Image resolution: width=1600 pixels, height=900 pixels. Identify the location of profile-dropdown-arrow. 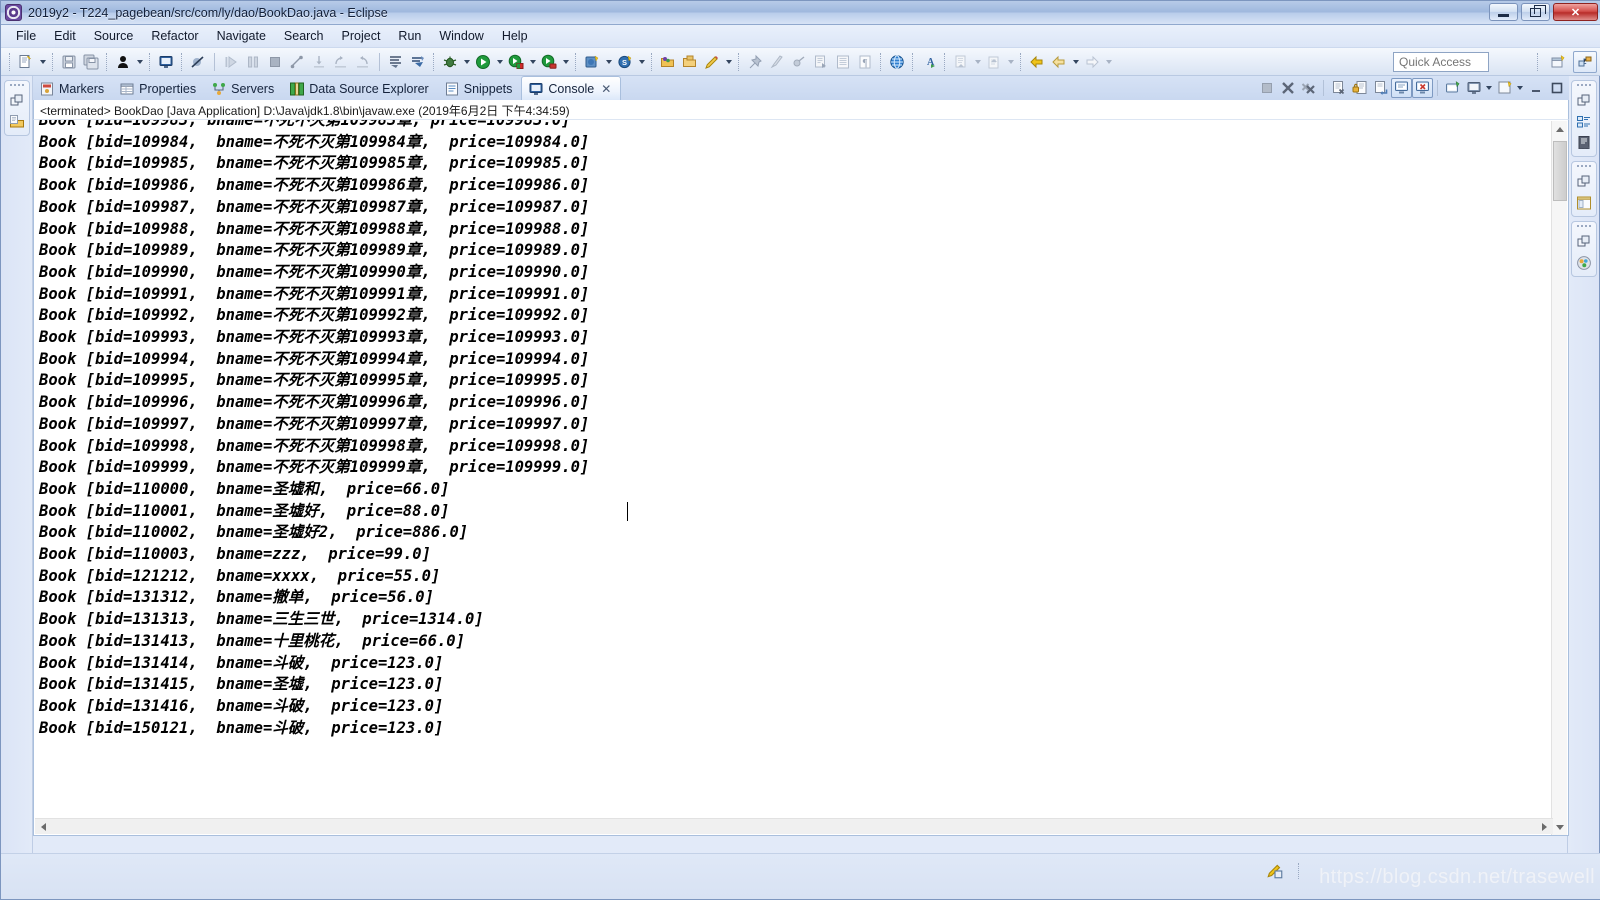
(565, 62).